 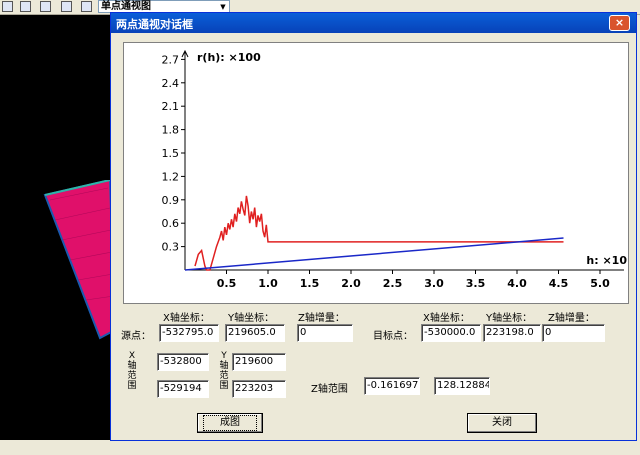 I want to click on draw-button-label: 成图, so click(x=230, y=423).